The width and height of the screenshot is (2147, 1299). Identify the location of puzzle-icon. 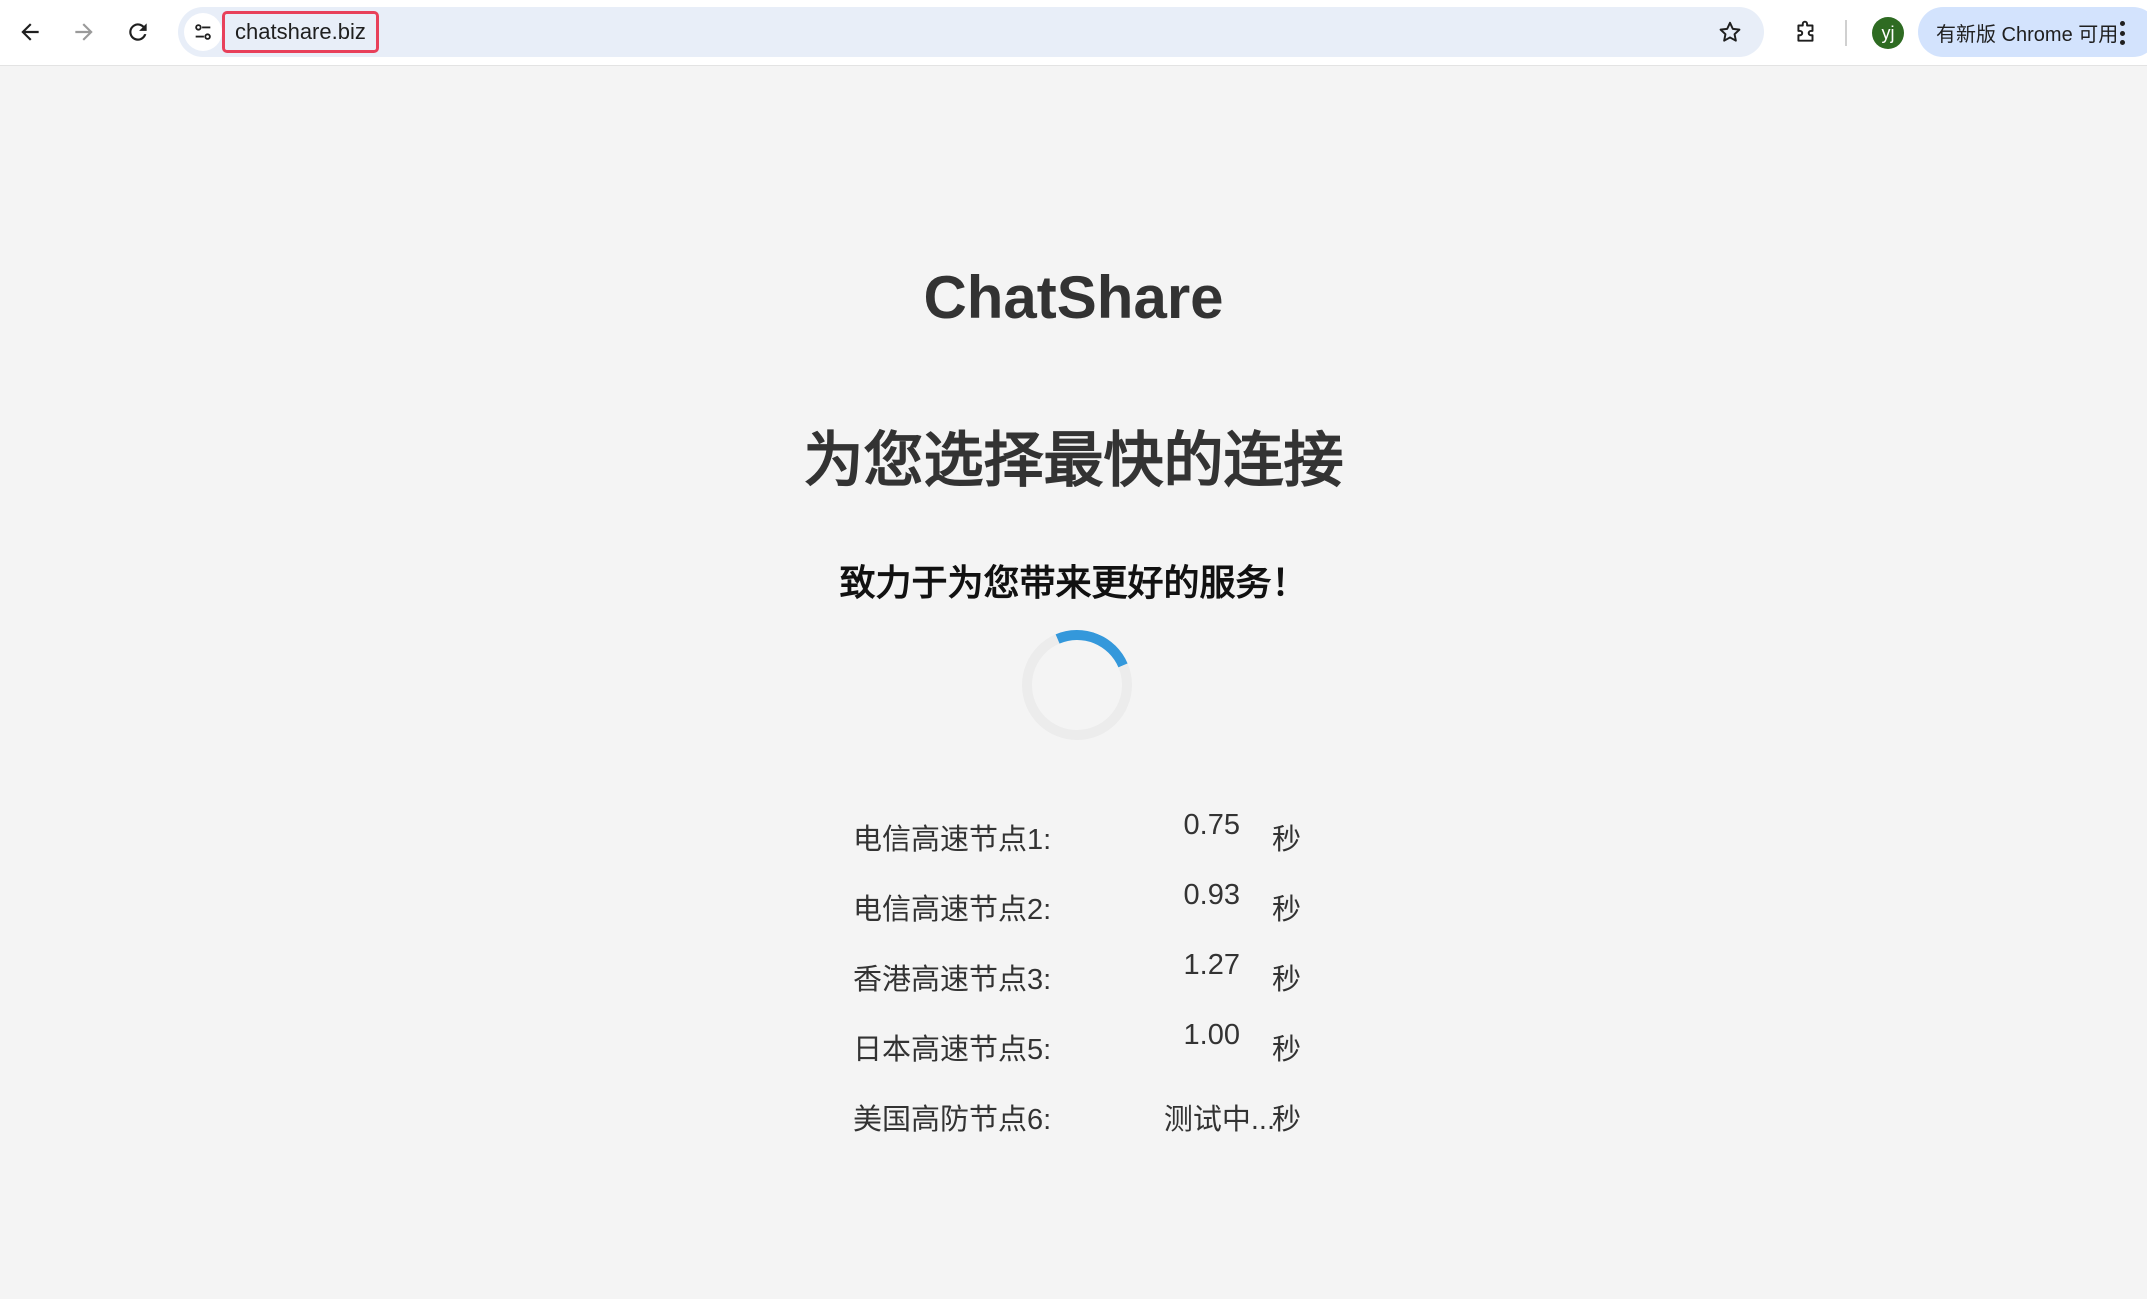
(1805, 31).